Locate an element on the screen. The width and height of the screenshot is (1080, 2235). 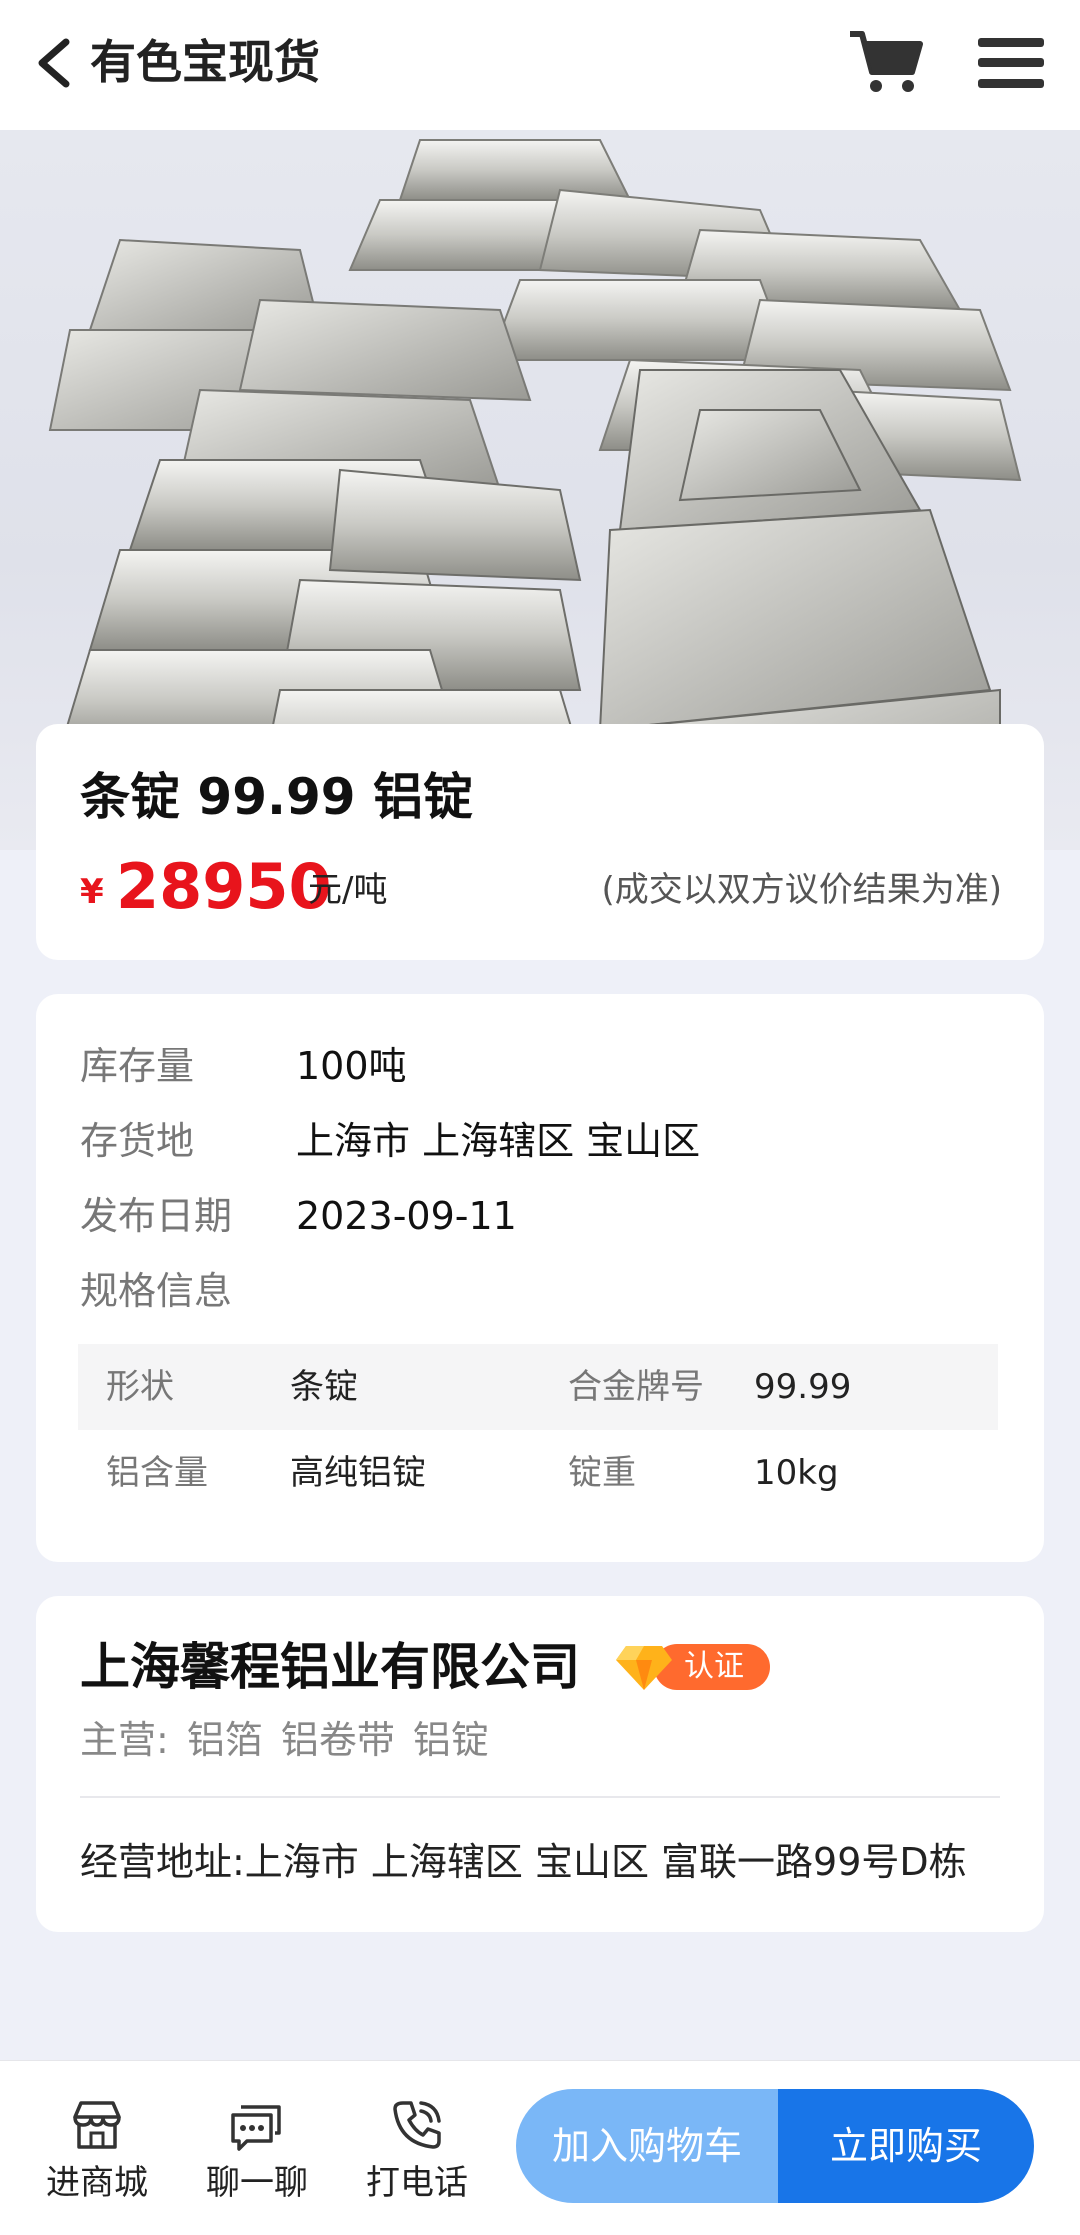
info-label: 库存量 is located at coordinates (137, 1066).